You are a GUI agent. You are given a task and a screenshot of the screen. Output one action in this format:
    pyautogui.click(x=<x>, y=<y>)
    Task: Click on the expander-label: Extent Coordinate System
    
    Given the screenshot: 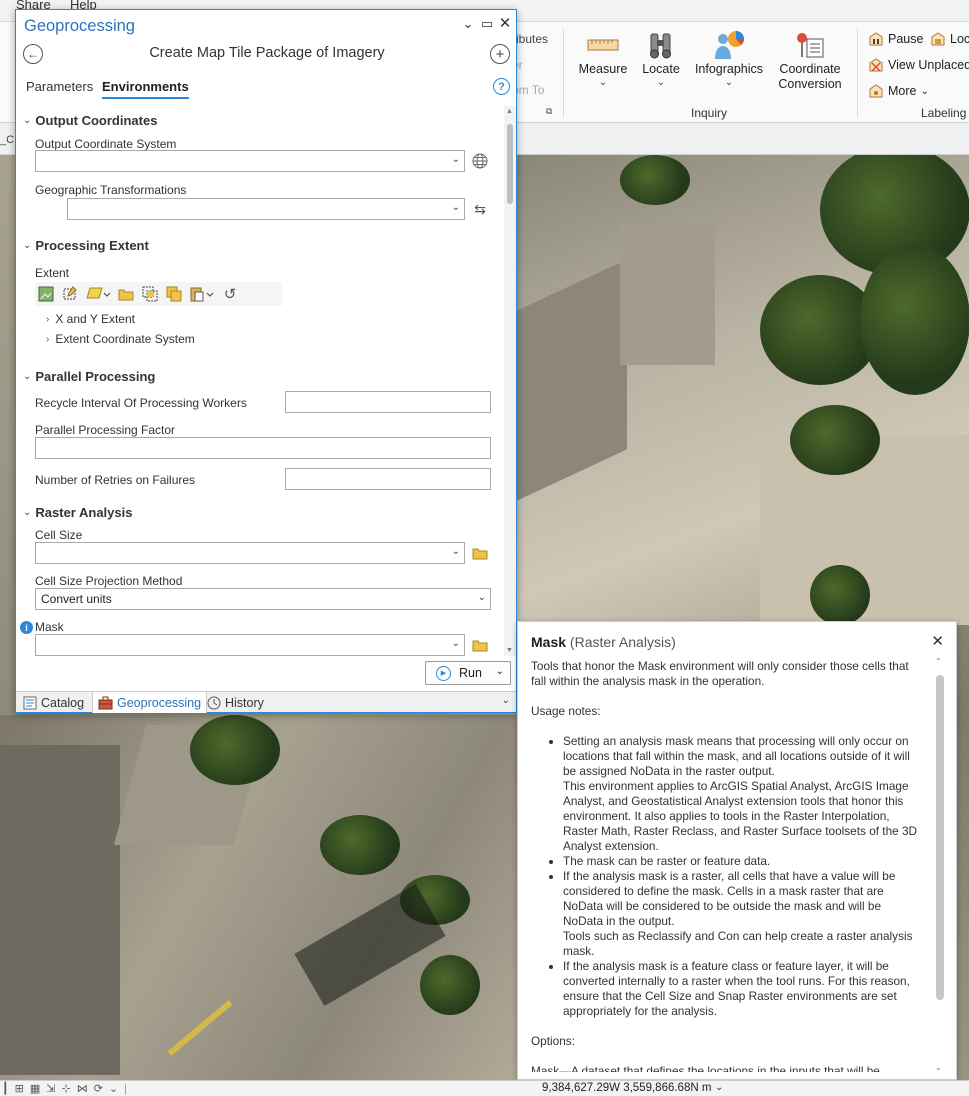 What is the action you would take?
    pyautogui.click(x=125, y=339)
    